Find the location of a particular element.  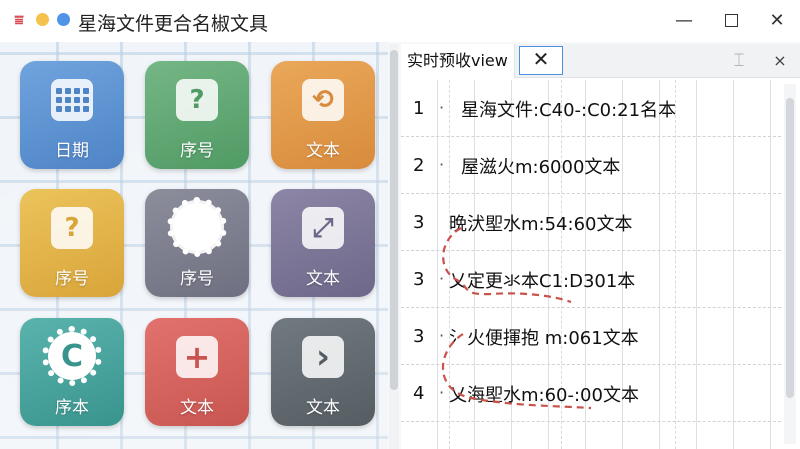

tile-label: 日期 is located at coordinates (72, 151).